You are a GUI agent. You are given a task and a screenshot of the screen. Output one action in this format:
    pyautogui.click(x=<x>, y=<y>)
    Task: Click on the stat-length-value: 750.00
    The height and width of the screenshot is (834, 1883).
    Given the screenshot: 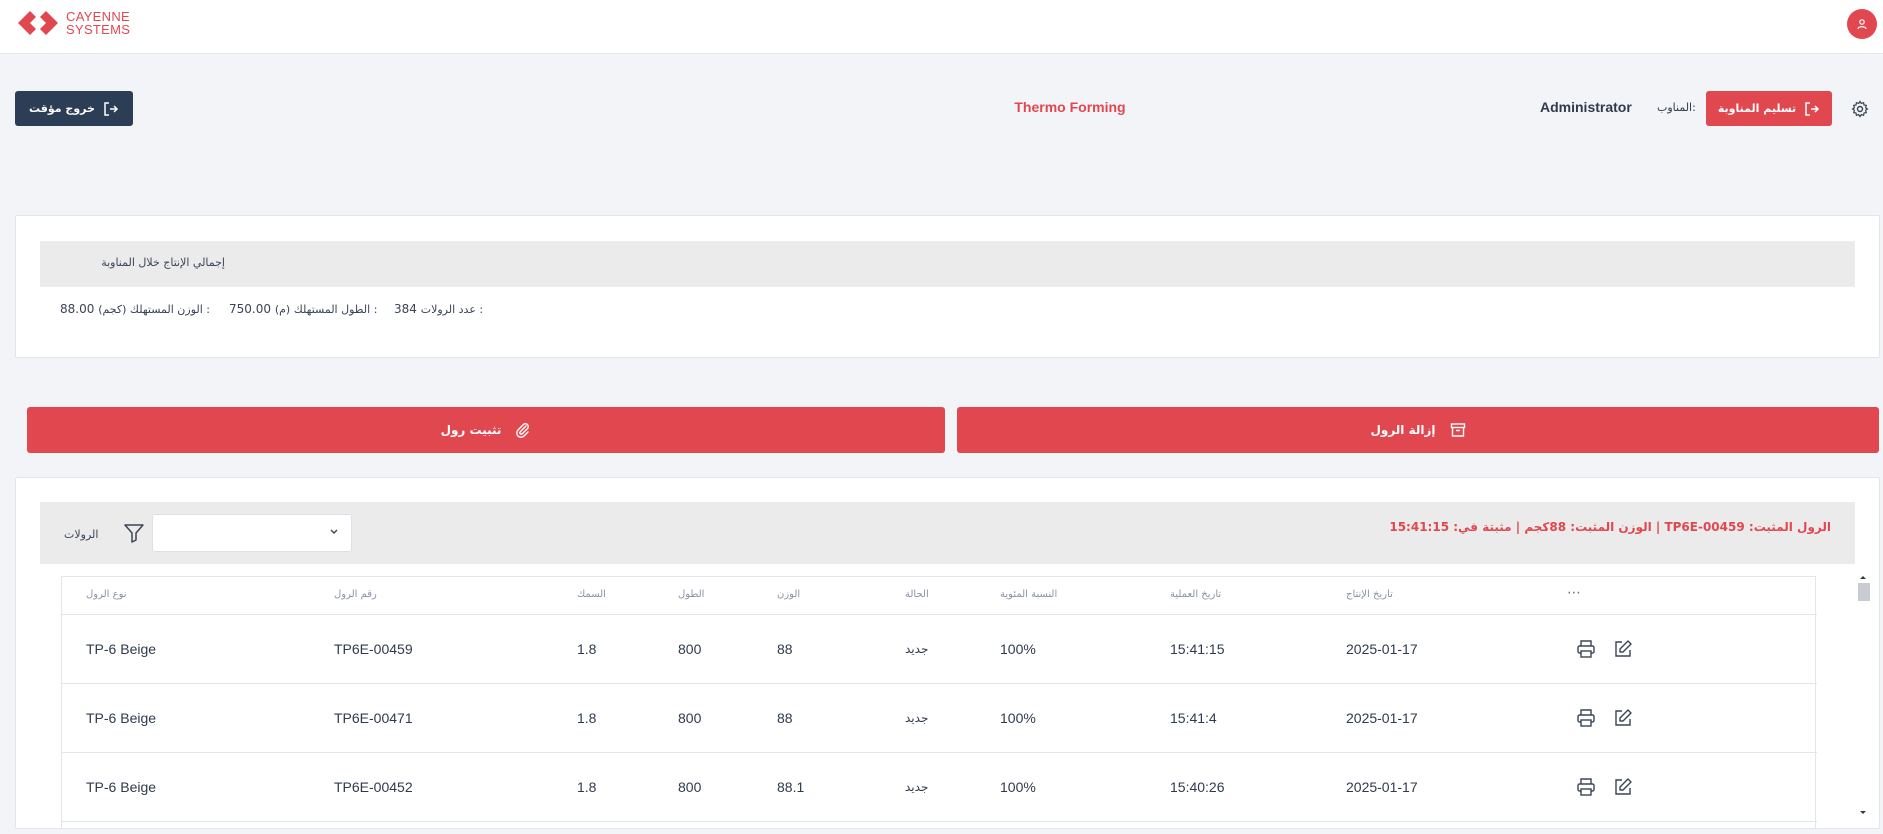 What is the action you would take?
    pyautogui.click(x=250, y=309)
    